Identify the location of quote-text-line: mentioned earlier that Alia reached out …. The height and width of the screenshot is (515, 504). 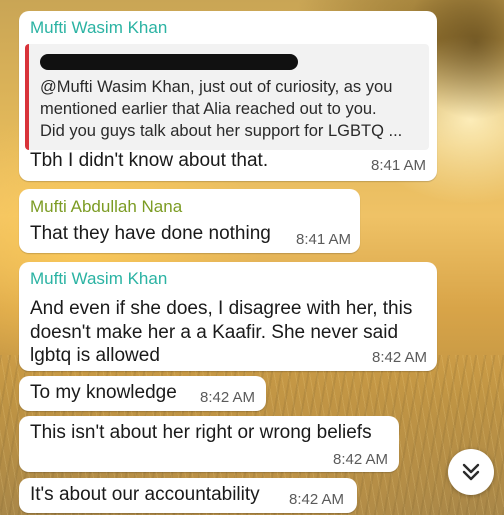
(208, 109).